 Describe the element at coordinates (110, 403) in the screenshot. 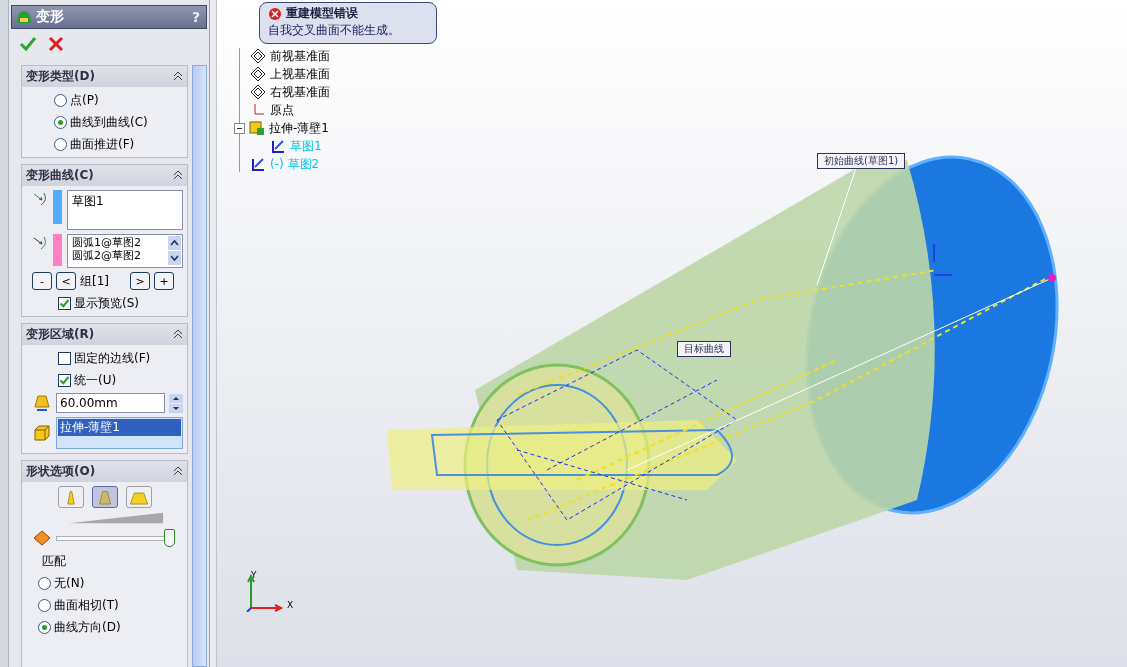

I see `radius-field: 60.00mm` at that location.